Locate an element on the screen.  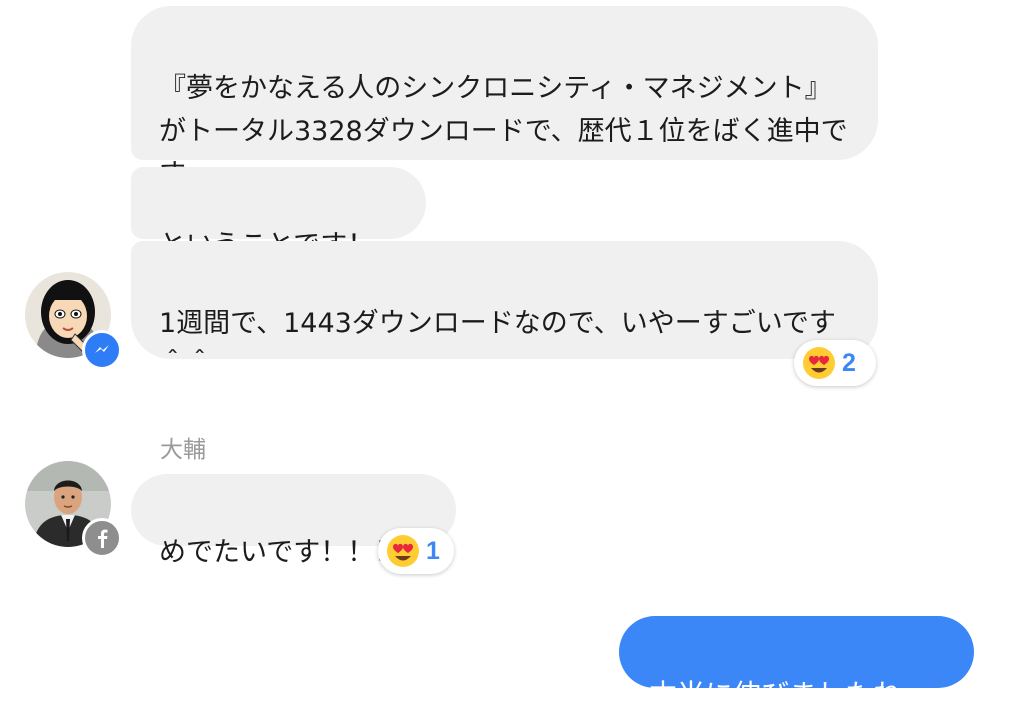
reaction-count: 2 is located at coordinates (849, 362).